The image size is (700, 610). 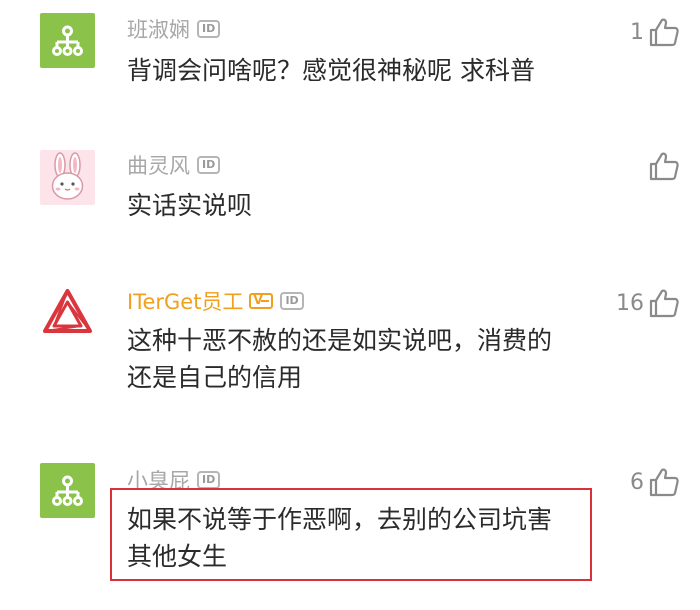 I want to click on like-button: 6, so click(x=655, y=482).